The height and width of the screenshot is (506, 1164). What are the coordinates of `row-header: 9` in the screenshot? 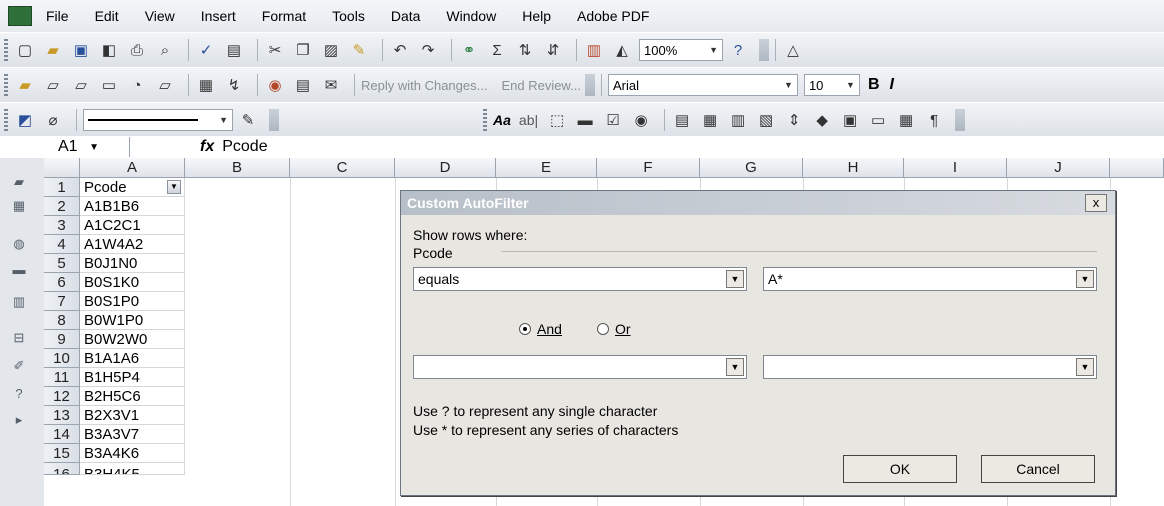 It's located at (62, 339).